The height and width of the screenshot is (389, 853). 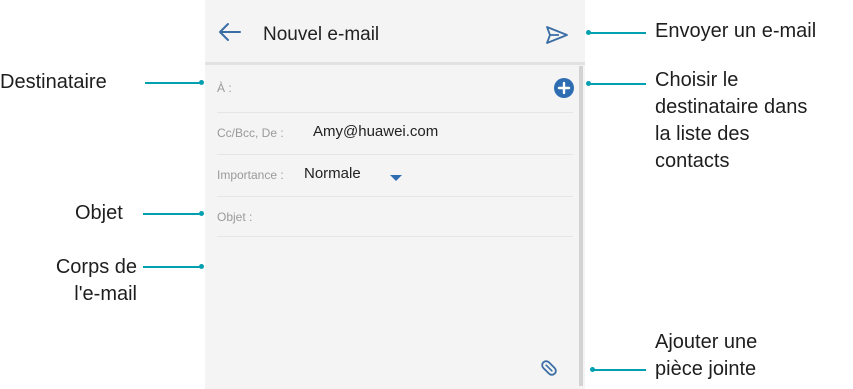 What do you see at coordinates (250, 133) in the screenshot?
I see `cc-bcc-label: Cc/Bcc, De :` at bounding box center [250, 133].